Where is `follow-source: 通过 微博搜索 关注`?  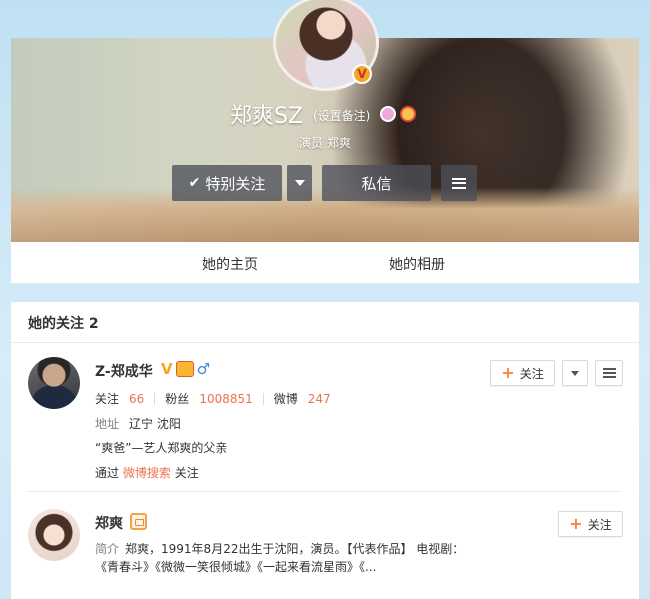
follow-source: 通过 微博搜索 关注 is located at coordinates (147, 472).